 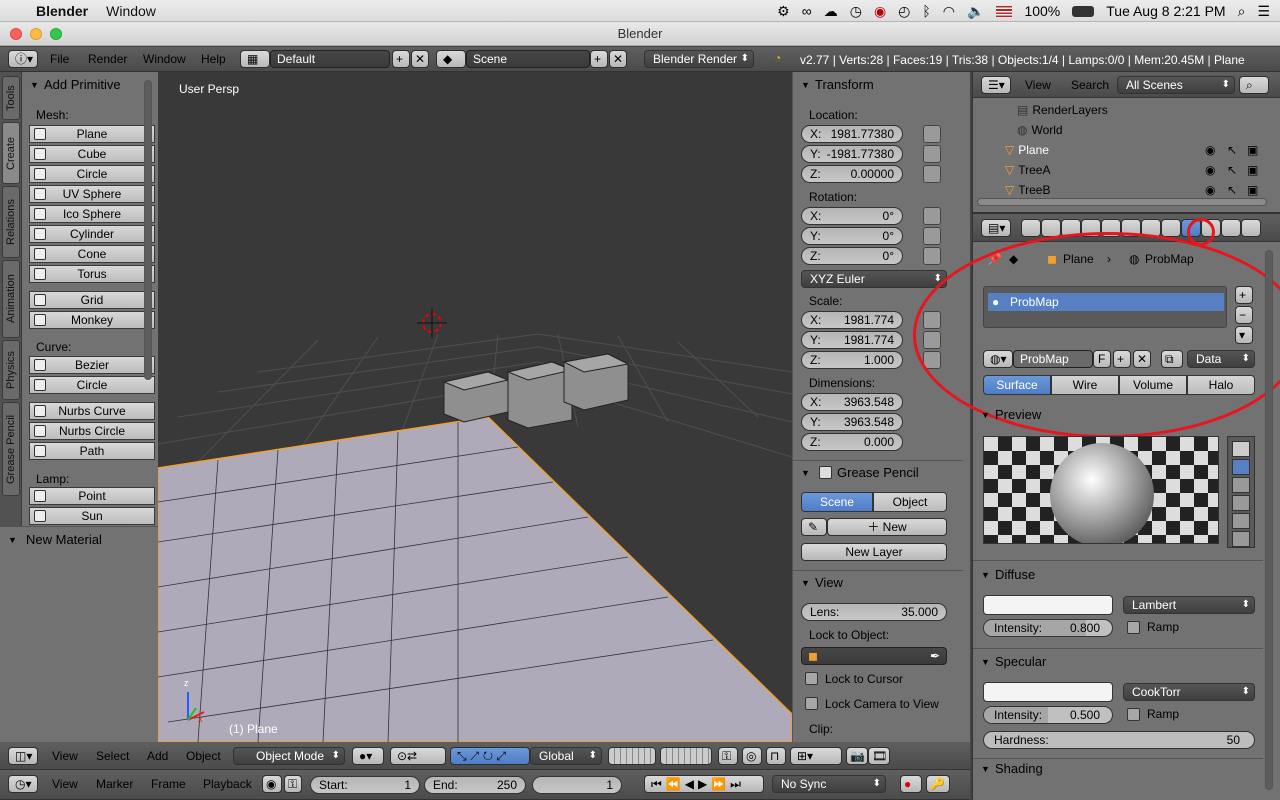 What do you see at coordinates (528, 59) in the screenshot?
I see `scene-field: Scene` at bounding box center [528, 59].